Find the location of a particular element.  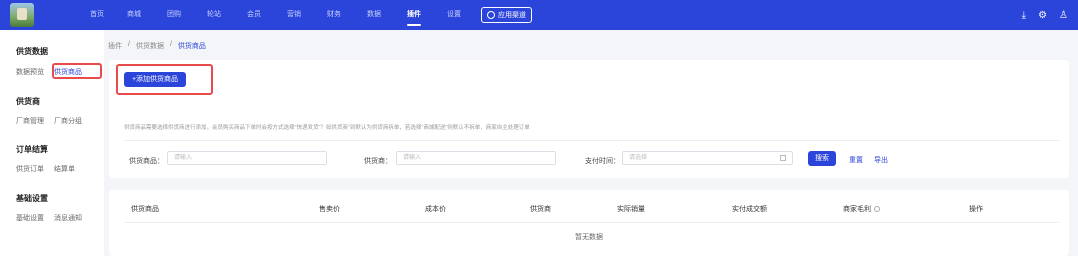

download-icon: ⤓ is located at coordinates (1024, 15).